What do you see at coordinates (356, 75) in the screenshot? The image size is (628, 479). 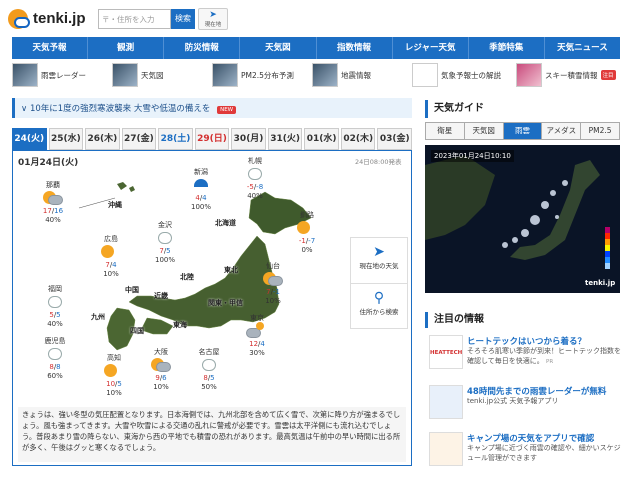 I see `quick-link-label: 地震情報` at bounding box center [356, 75].